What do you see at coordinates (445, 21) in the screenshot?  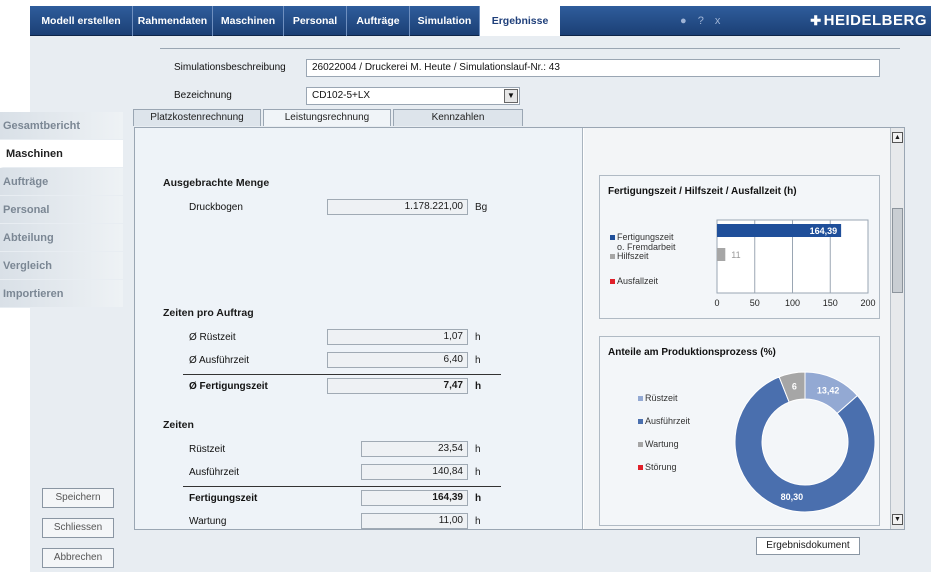 I see `tab-simulation: Simulation` at bounding box center [445, 21].